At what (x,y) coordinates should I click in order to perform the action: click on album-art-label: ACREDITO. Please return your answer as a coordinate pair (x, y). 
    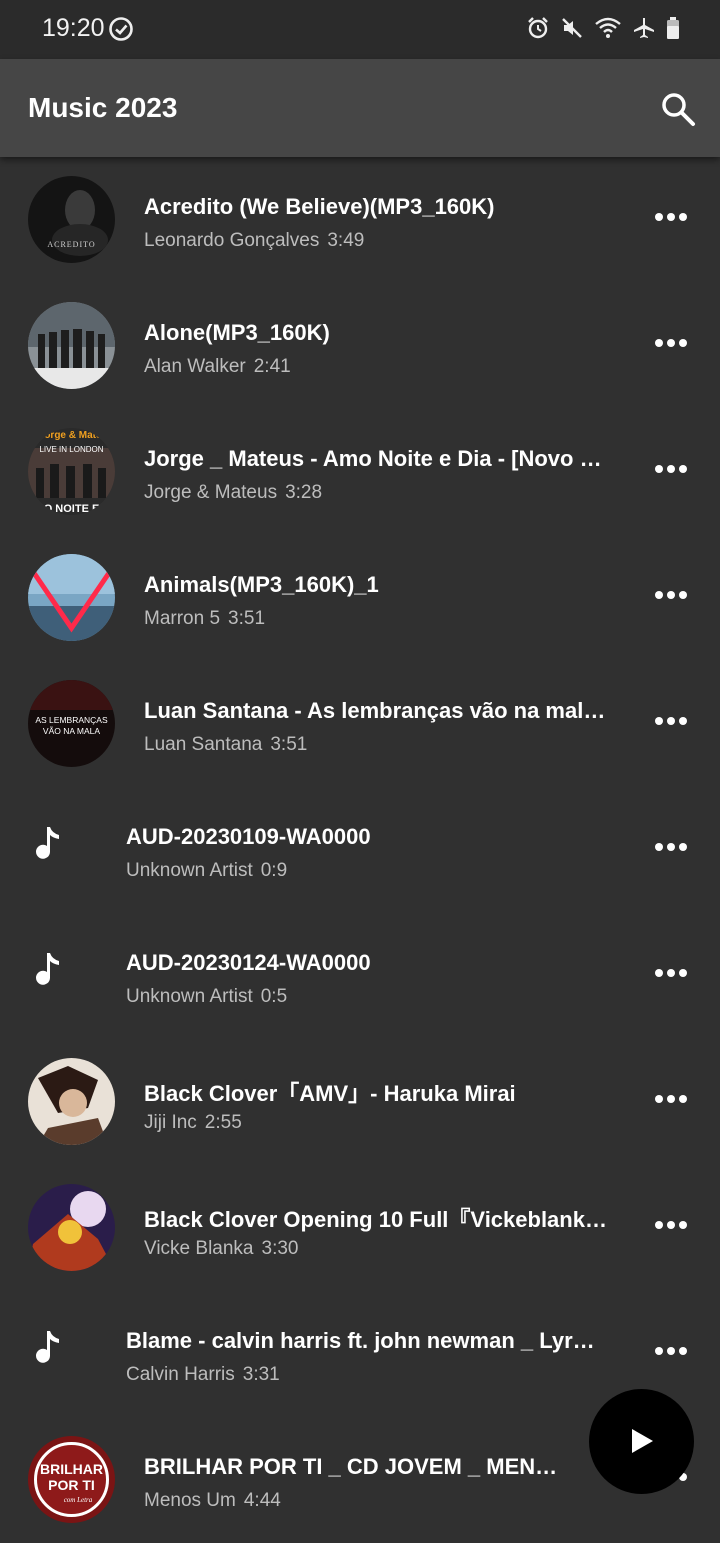
    Looking at the image, I should click on (71, 244).